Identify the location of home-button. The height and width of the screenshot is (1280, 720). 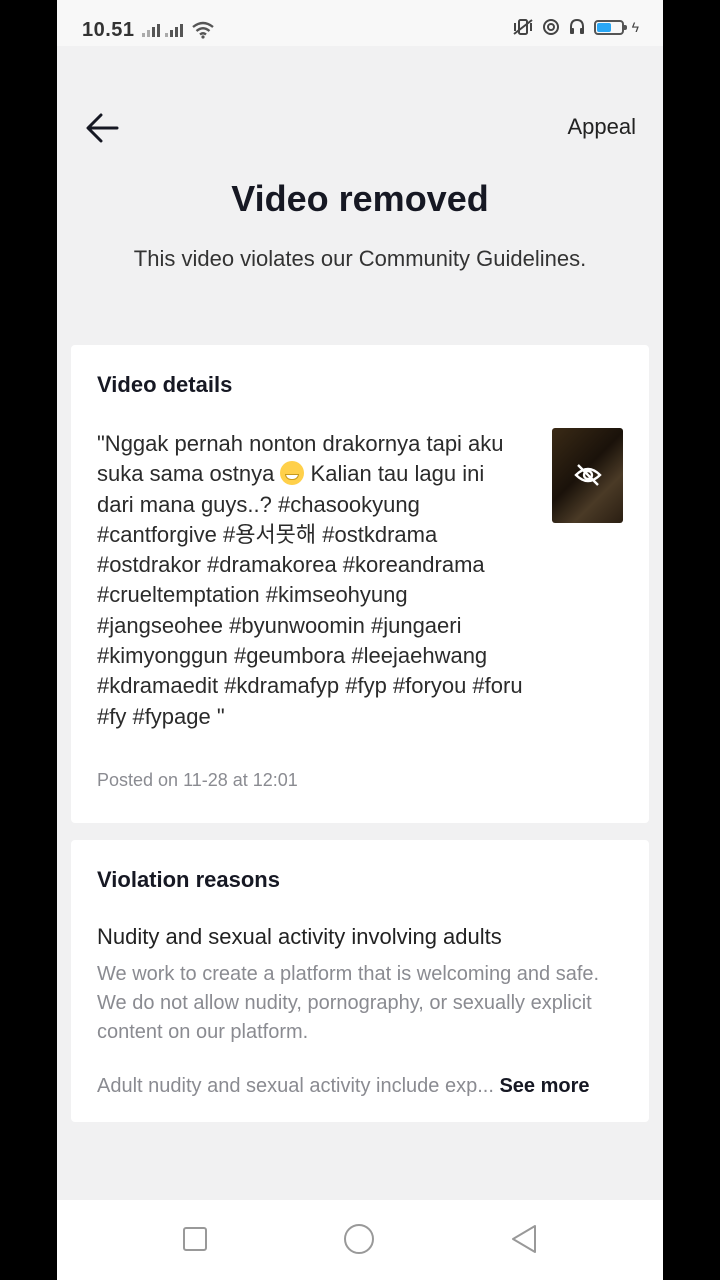
(359, 1242).